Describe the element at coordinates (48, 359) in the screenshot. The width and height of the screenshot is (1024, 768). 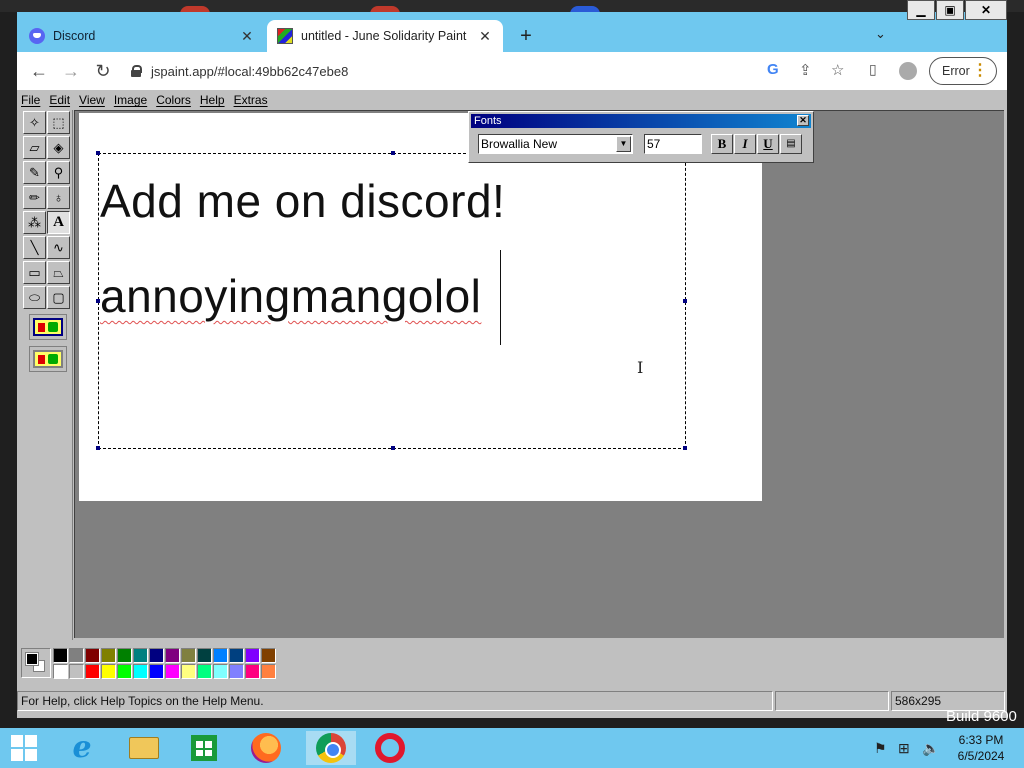
I see `transparent-background-option` at that location.